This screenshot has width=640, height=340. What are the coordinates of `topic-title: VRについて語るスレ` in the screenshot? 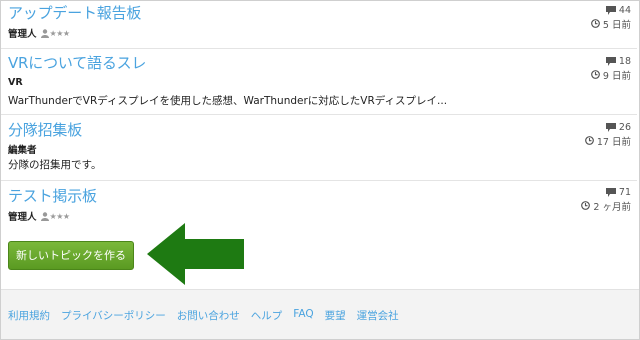 It's located at (77, 62).